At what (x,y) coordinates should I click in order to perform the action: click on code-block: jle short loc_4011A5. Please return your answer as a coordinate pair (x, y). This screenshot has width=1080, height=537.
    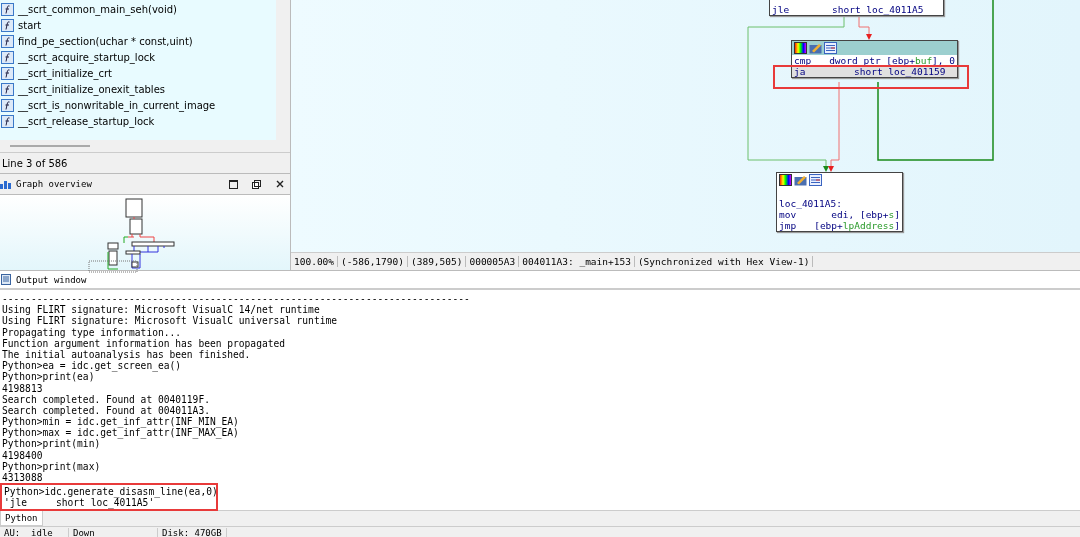
    Looking at the image, I should click on (856, 8).